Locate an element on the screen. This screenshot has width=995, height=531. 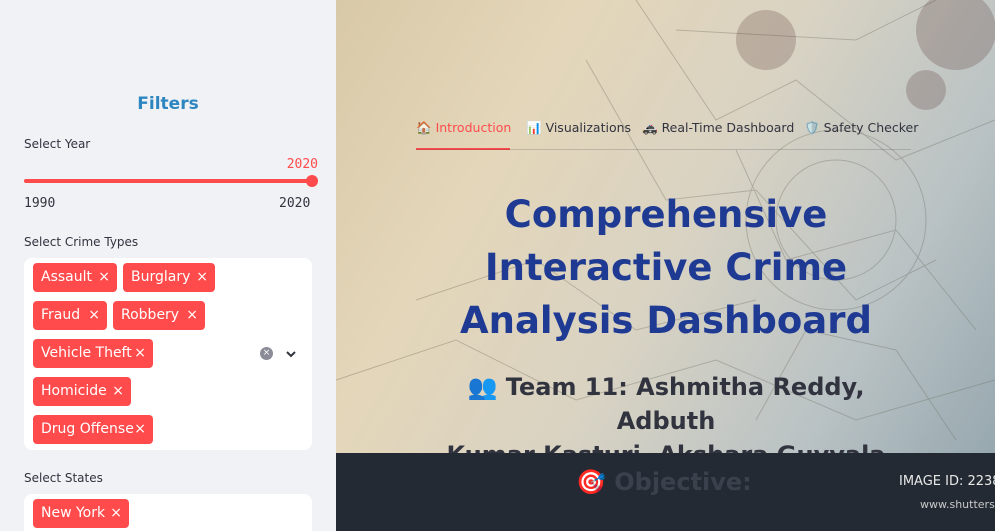
states-multiselect: New York × is located at coordinates (168, 512).